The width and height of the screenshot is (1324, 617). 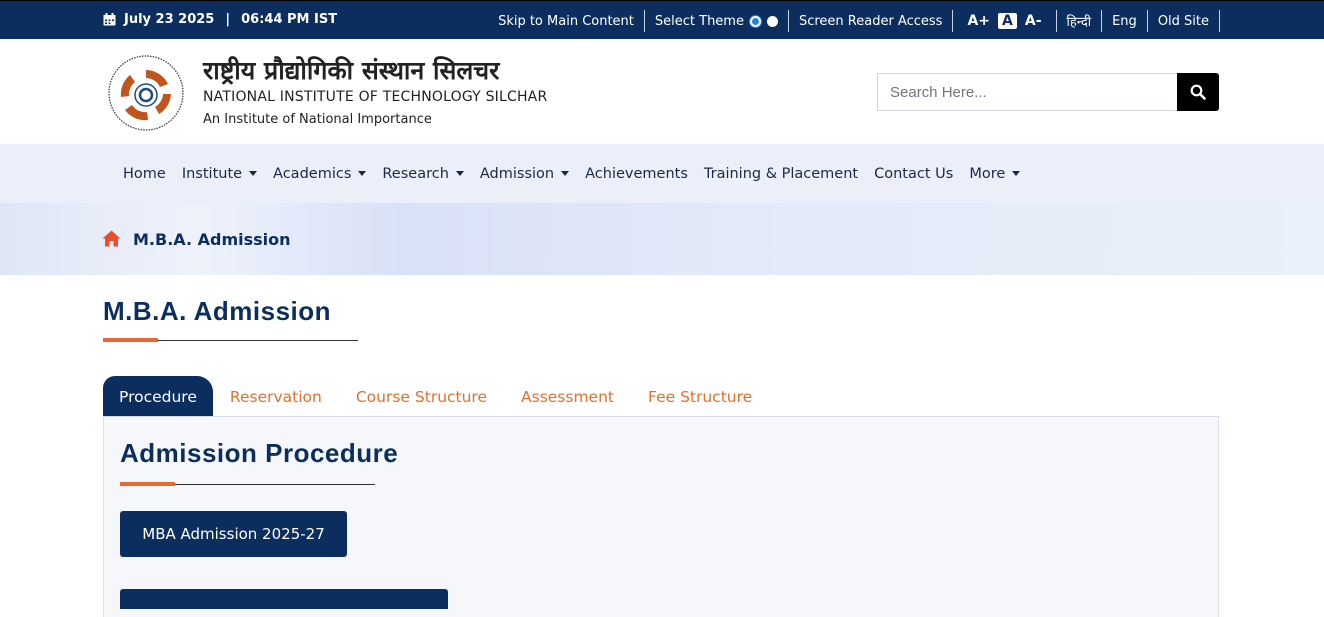 What do you see at coordinates (517, 173) in the screenshot?
I see `nav-item-label: Admission` at bounding box center [517, 173].